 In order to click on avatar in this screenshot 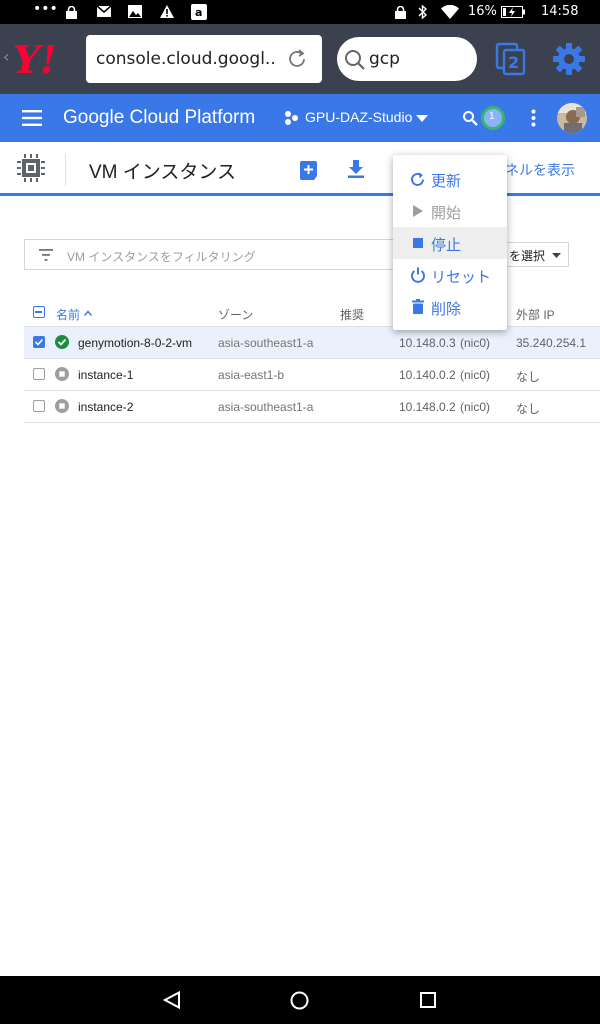, I will do `click(572, 118)`.